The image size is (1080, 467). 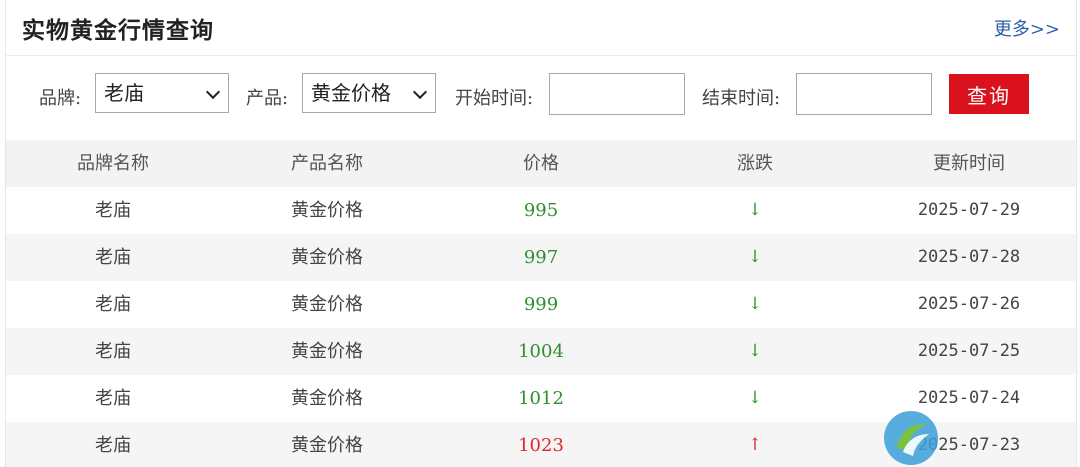 What do you see at coordinates (494, 98) in the screenshot?
I see `start-time-label: 开始时间:` at bounding box center [494, 98].